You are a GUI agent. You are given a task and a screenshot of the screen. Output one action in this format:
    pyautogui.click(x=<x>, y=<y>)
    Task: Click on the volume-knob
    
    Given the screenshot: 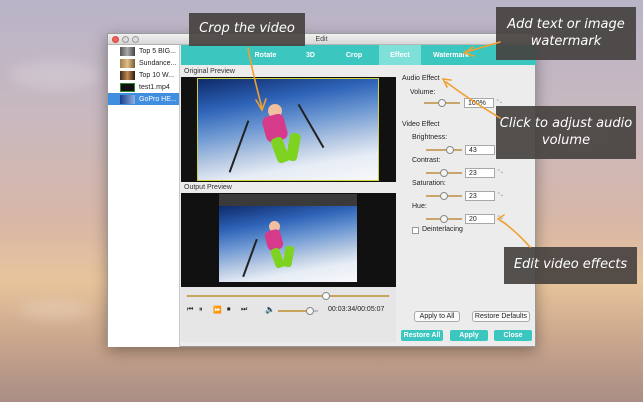 What is the action you would take?
    pyautogui.click(x=442, y=103)
    